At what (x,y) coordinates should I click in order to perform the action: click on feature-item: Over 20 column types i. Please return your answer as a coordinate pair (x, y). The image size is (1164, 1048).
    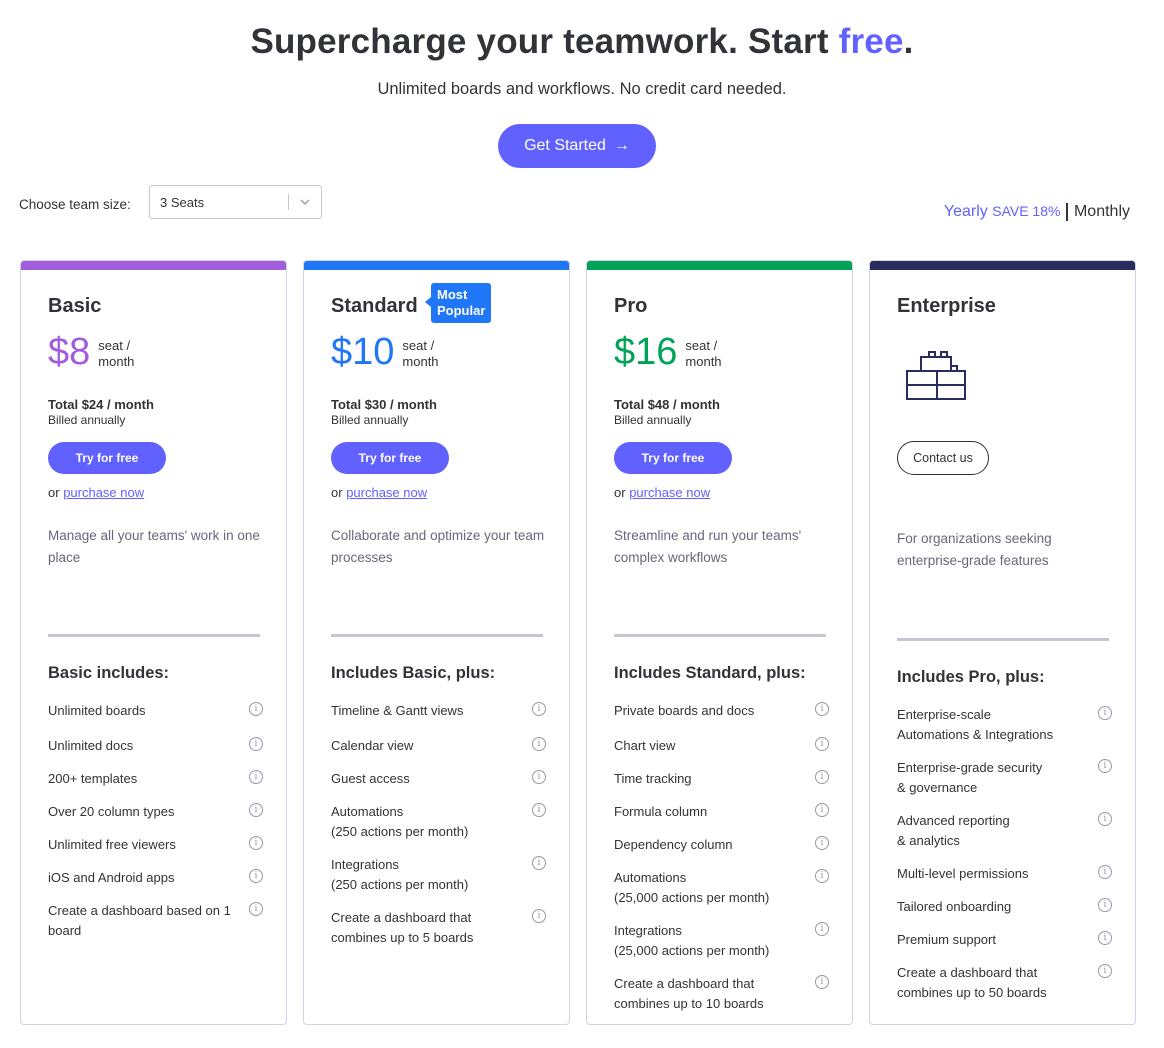
    Looking at the image, I should click on (155, 812).